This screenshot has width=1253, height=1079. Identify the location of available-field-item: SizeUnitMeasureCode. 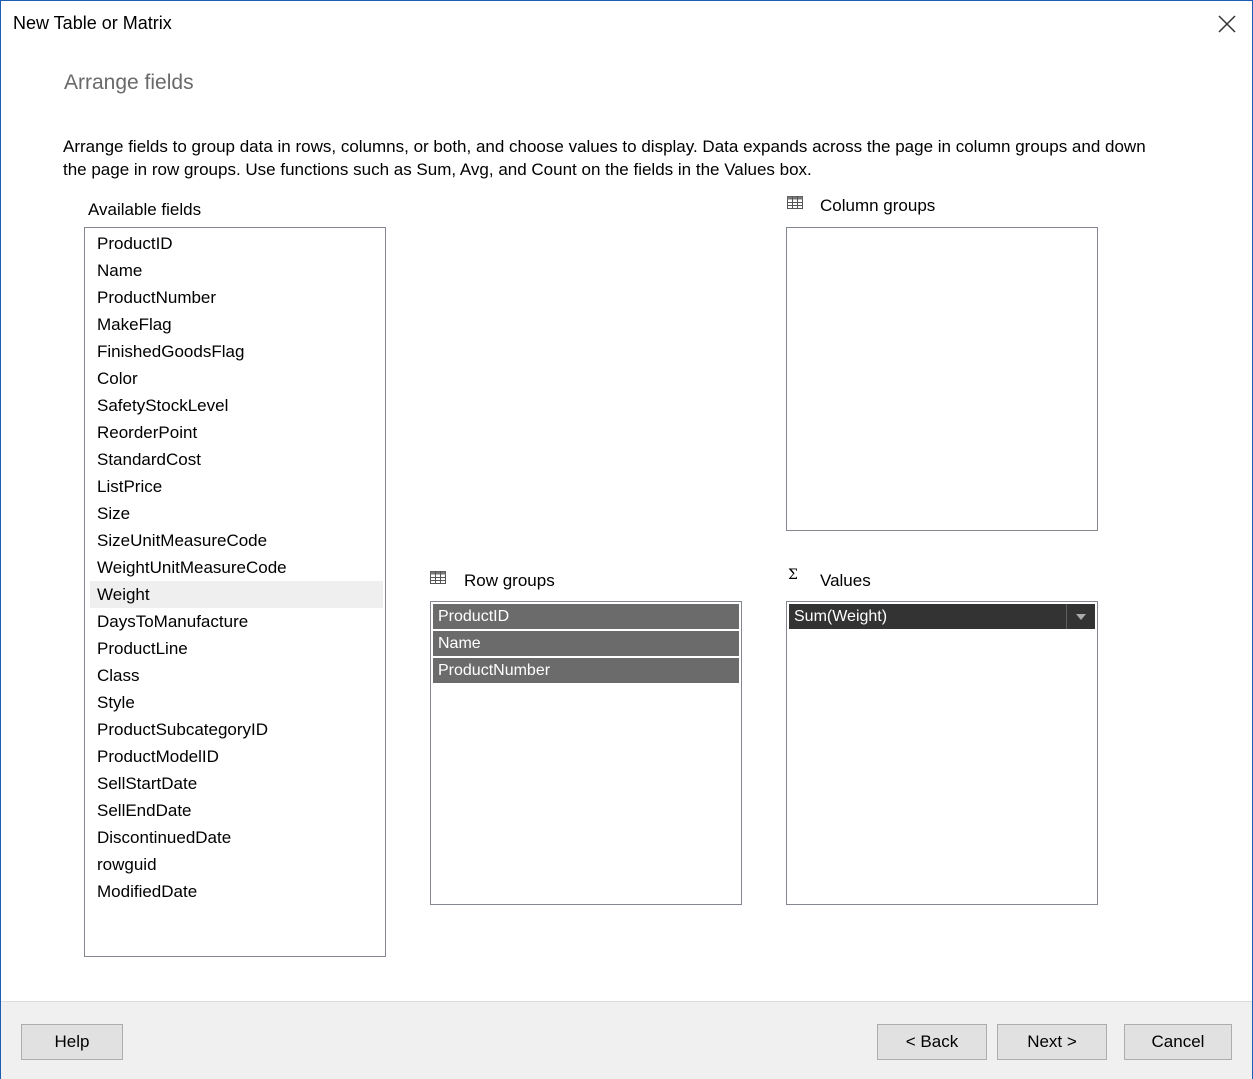
(236, 540).